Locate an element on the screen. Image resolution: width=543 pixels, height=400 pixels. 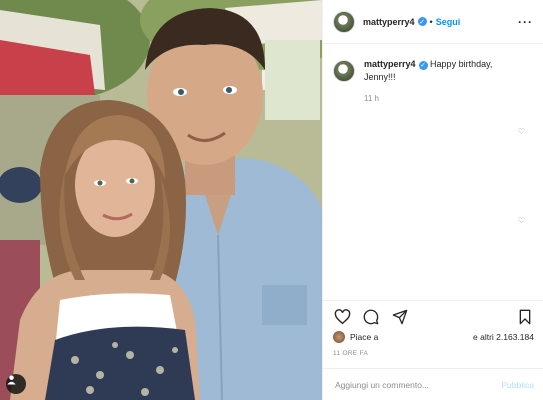
likes-count-link: e altri 2.163.184 is located at coordinates (503, 337).